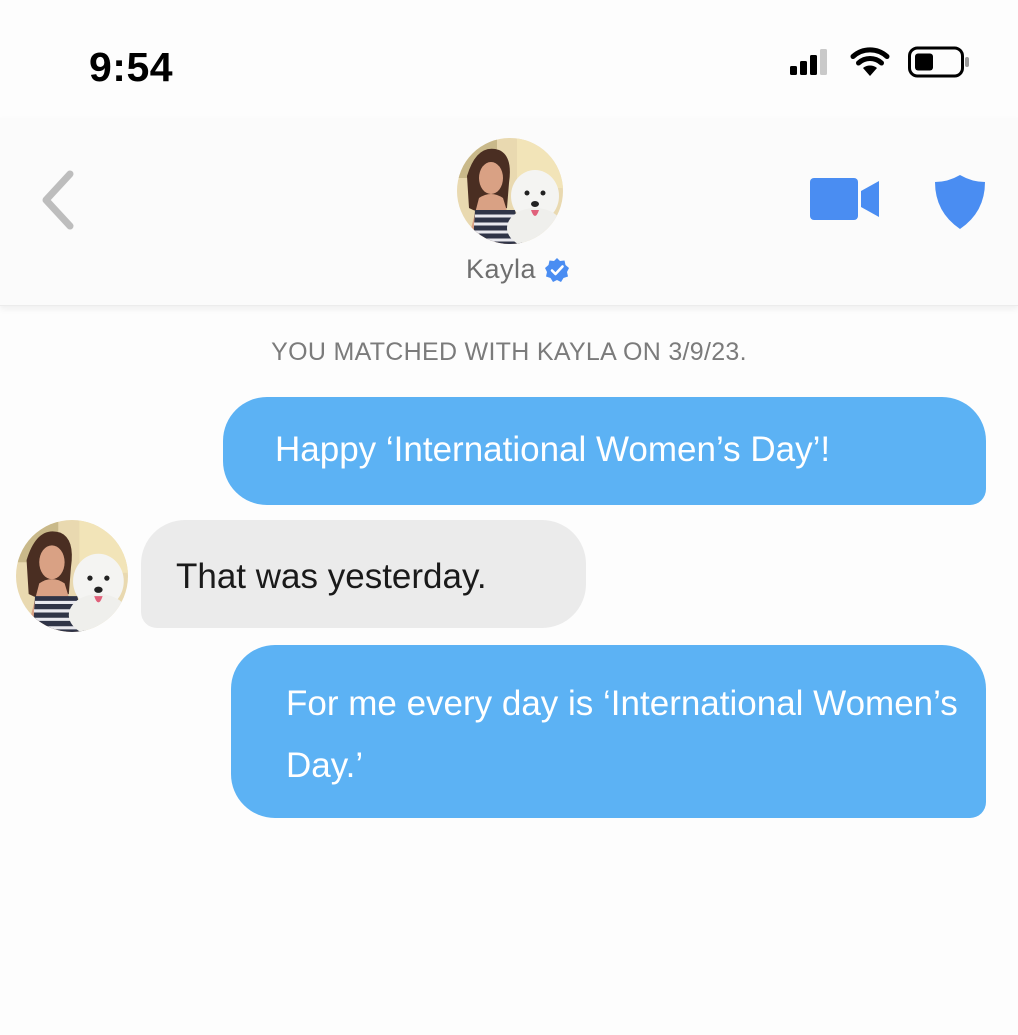 The image size is (1018, 1035). I want to click on back-button, so click(58, 200).